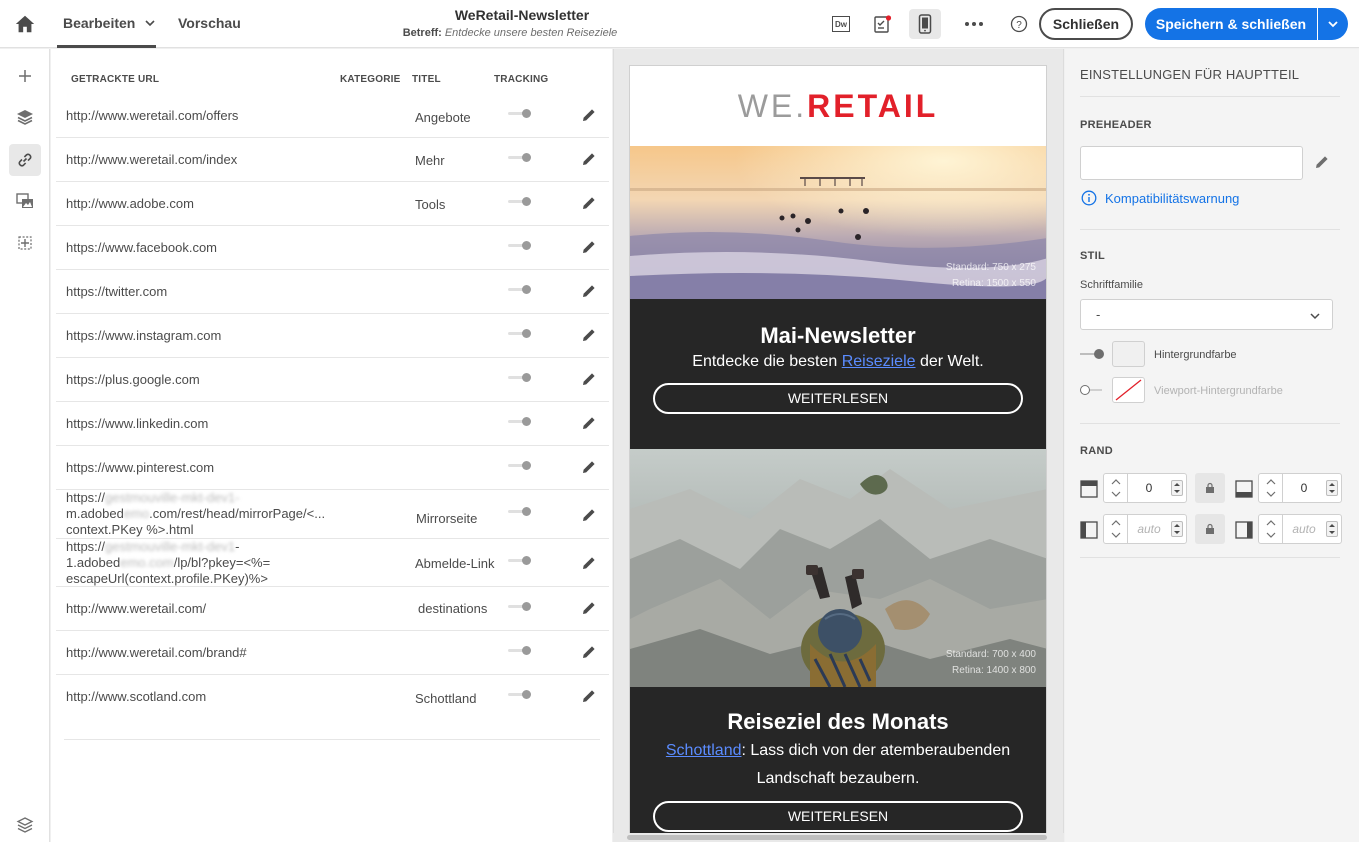  I want to click on tracked-url: http://www.weretail.com/brand#, so click(156, 652).